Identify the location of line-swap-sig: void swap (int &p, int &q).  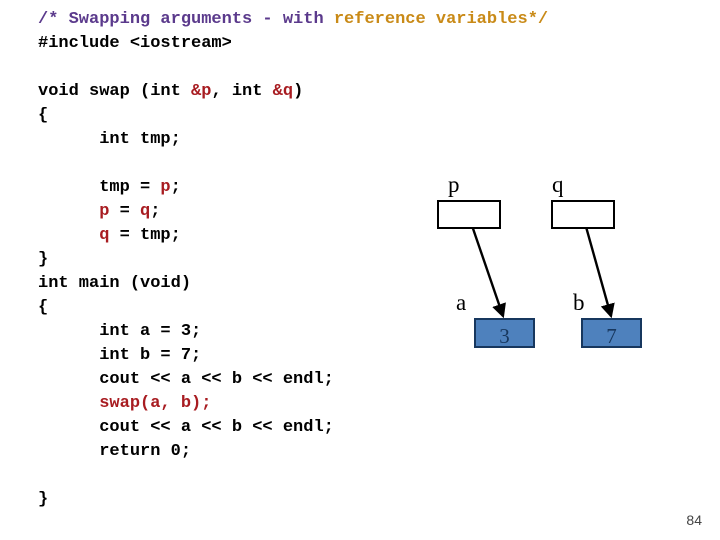
(293, 92).